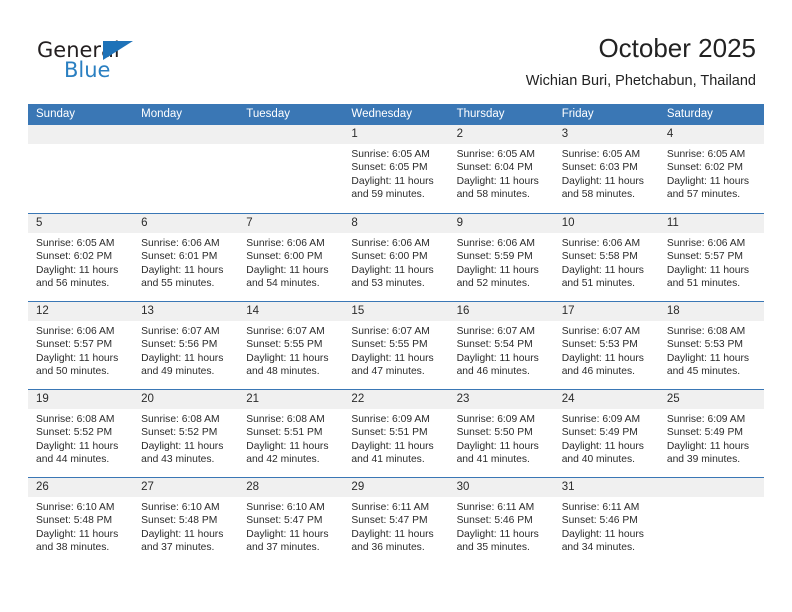 This screenshot has height=612, width=792. What do you see at coordinates (178, 460) in the screenshot?
I see `daylight-text-line2: and 43 minutes.` at bounding box center [178, 460].